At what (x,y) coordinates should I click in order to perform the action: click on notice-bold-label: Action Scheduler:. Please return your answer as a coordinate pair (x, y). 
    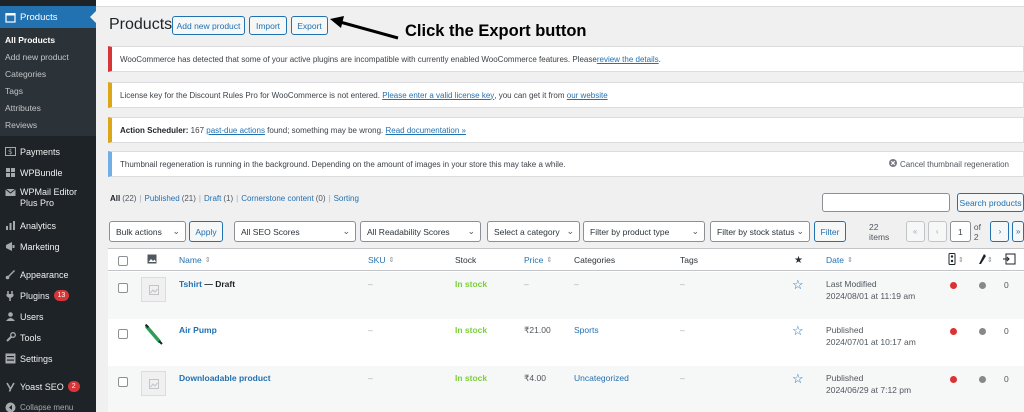
    Looking at the image, I should click on (154, 130).